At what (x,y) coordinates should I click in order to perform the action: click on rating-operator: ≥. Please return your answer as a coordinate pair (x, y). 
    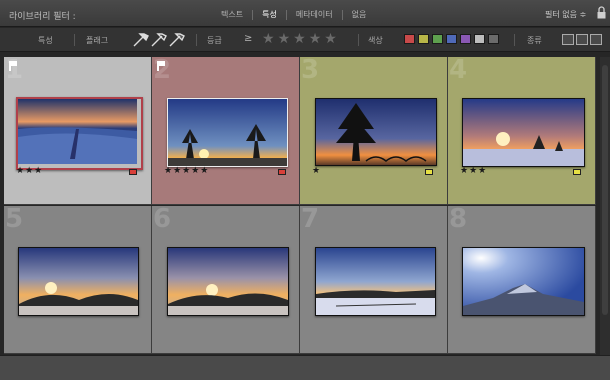
    Looking at the image, I should click on (248, 38).